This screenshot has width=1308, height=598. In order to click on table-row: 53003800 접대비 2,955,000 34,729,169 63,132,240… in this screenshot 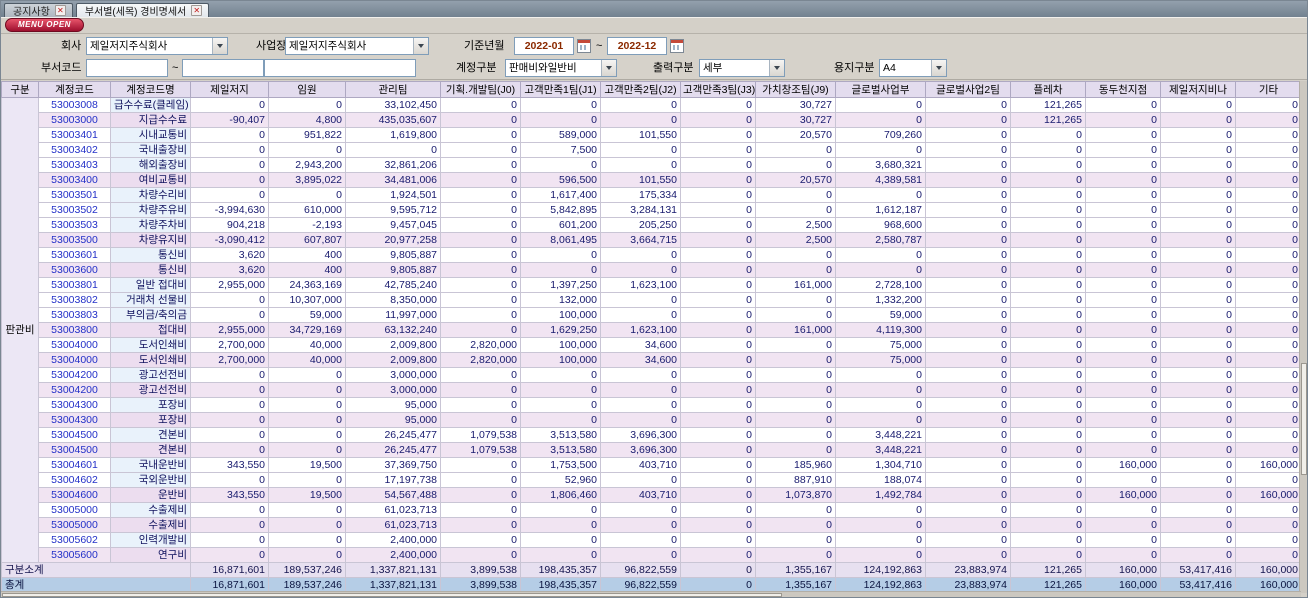, I will do `click(652, 330)`.